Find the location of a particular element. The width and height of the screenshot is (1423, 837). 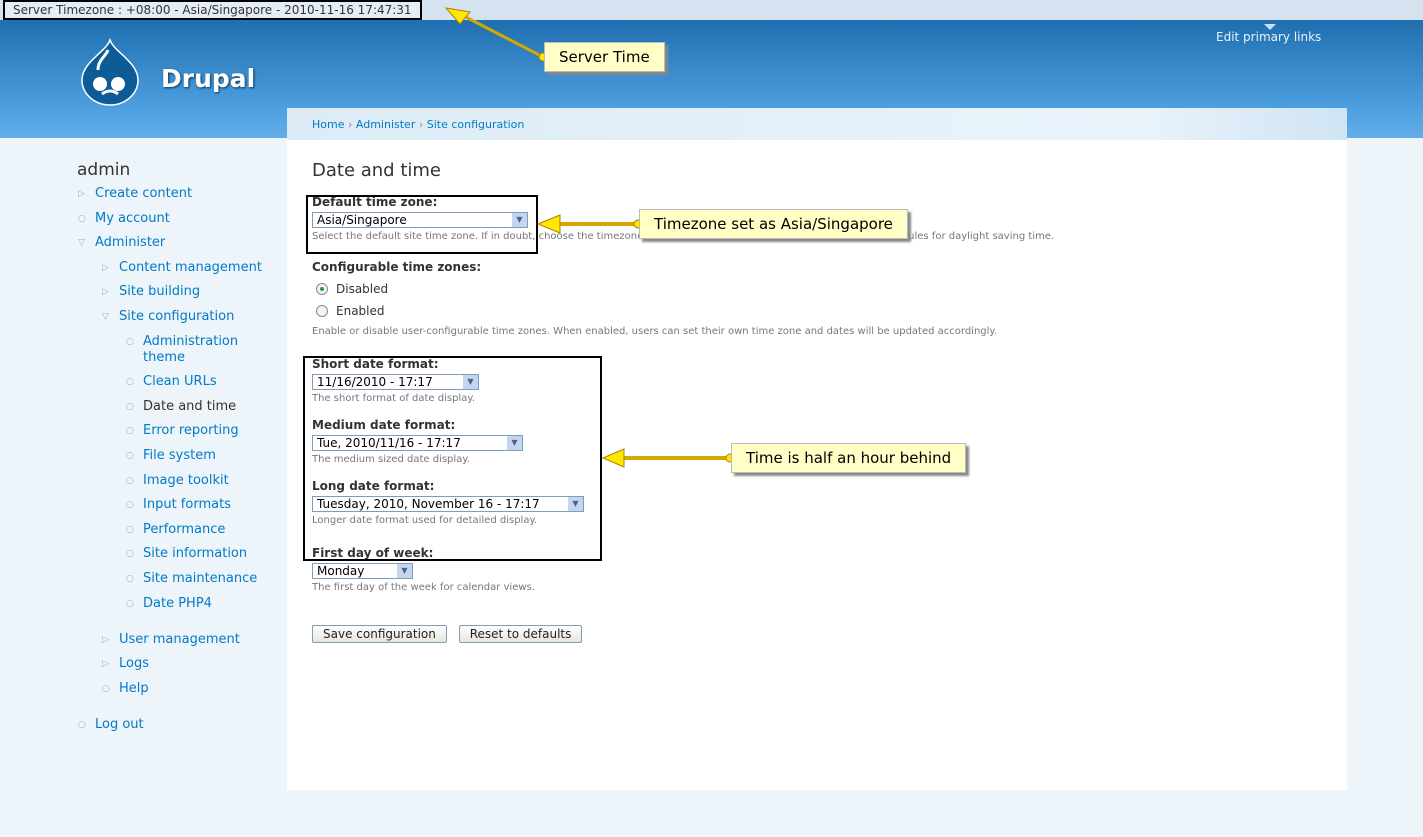

callout-time-behind: Time is half an hour behind is located at coordinates (849, 458).